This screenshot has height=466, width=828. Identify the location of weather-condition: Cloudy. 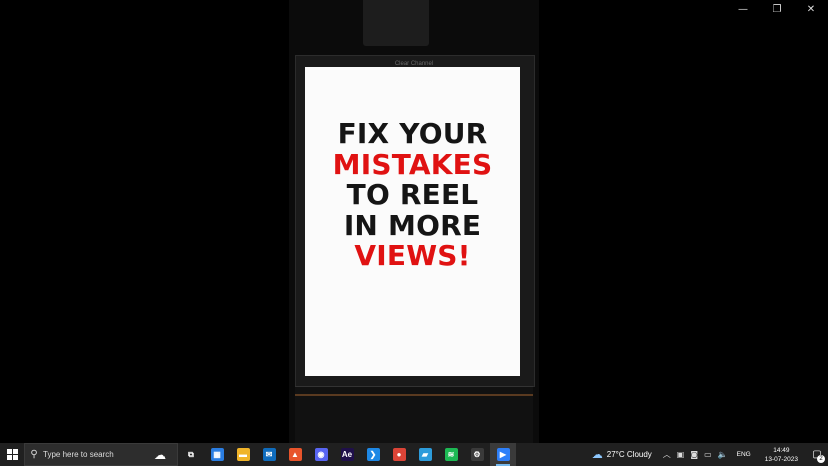
(639, 454).